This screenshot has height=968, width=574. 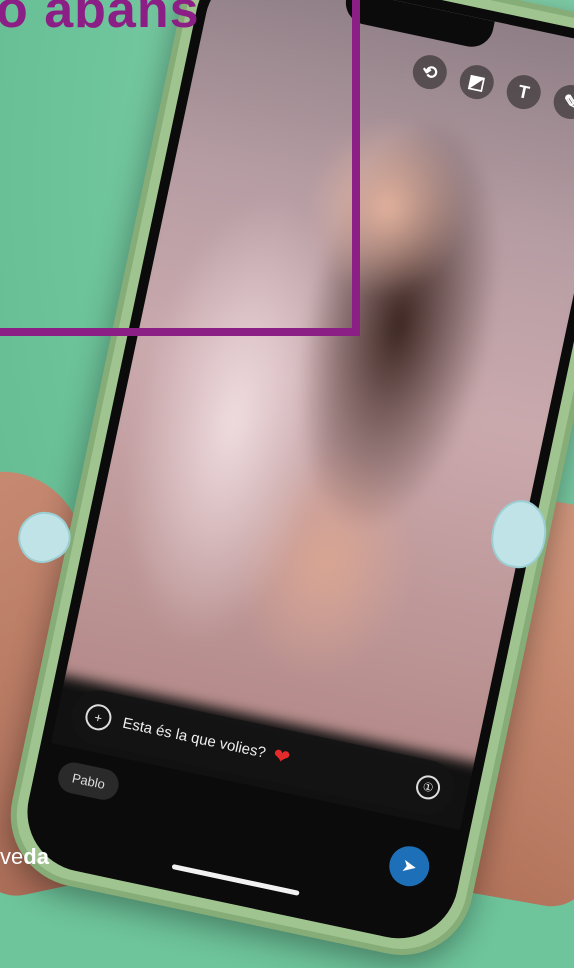 What do you see at coordinates (476, 82) in the screenshot?
I see `sticker-icon: ◩` at bounding box center [476, 82].